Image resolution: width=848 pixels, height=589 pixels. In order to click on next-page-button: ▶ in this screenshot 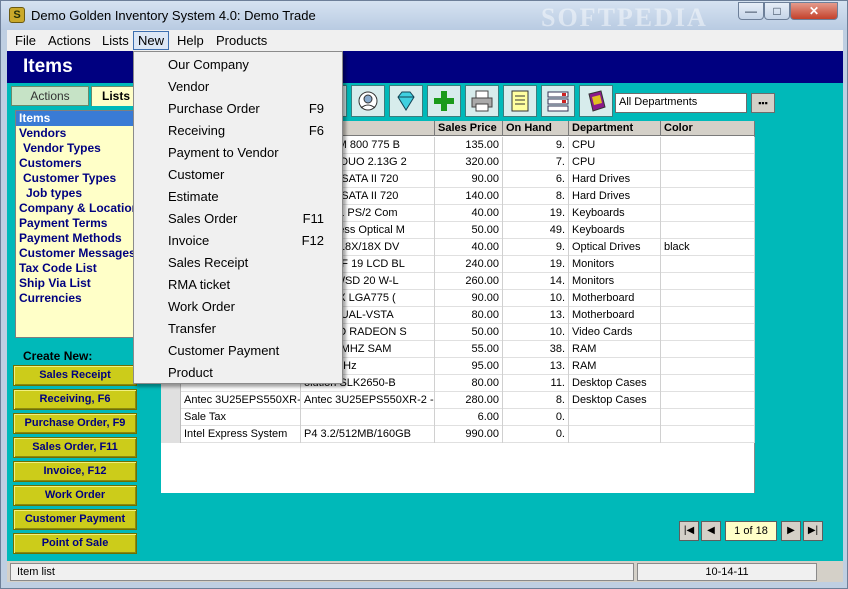, I will do `click(791, 531)`.